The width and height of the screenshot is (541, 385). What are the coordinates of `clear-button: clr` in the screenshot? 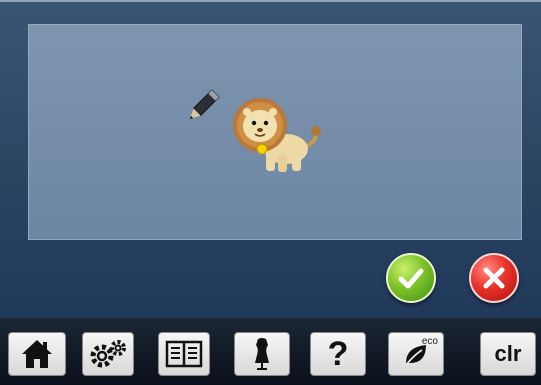 It's located at (508, 354).